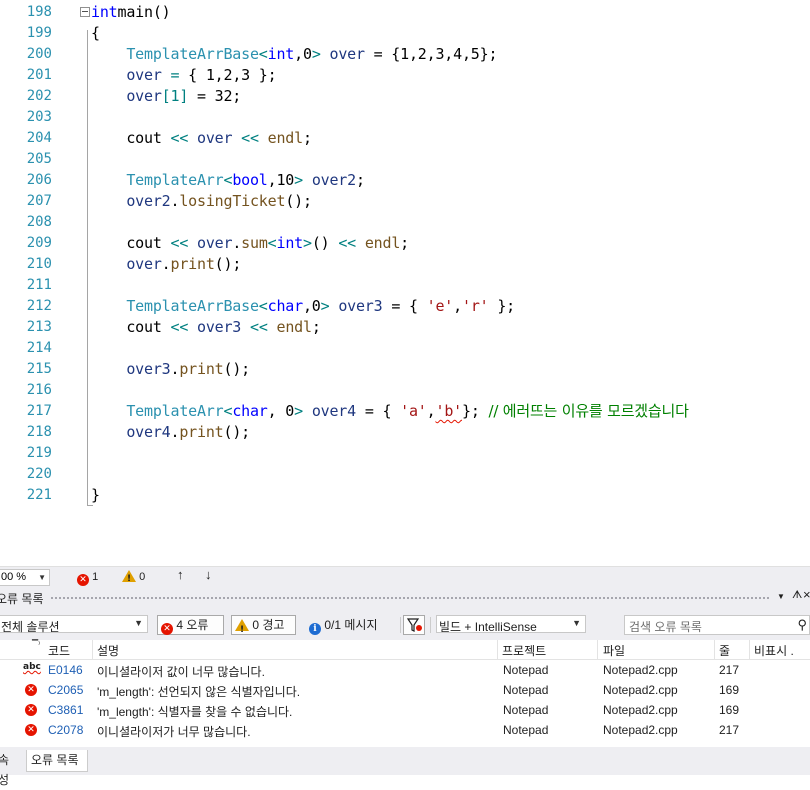 The height and width of the screenshot is (790, 810). What do you see at coordinates (32, 667) in the screenshot?
I see `intellisense-error-icon: abc` at bounding box center [32, 667].